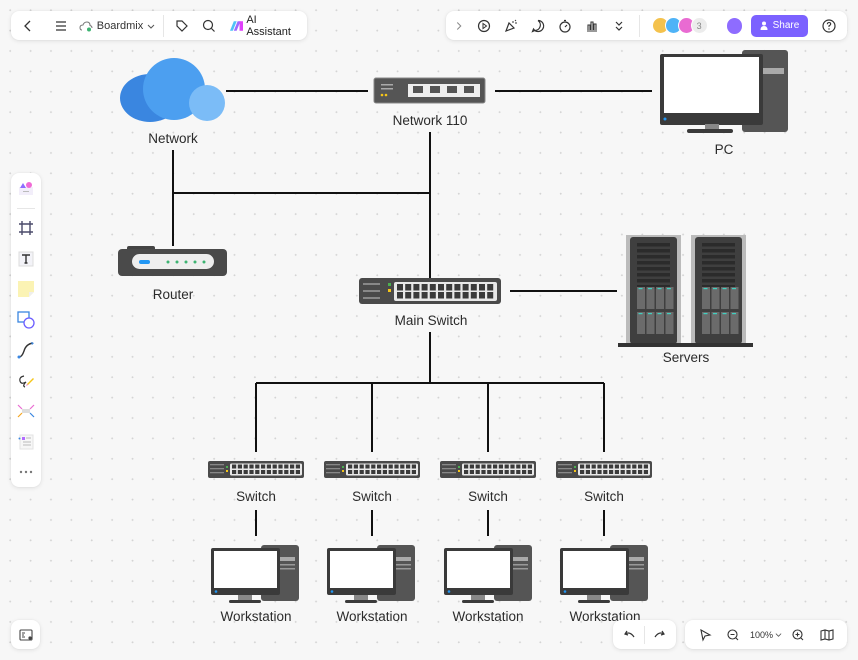 This screenshot has width=858, height=660. What do you see at coordinates (705, 635) in the screenshot?
I see `select-tool-button` at bounding box center [705, 635].